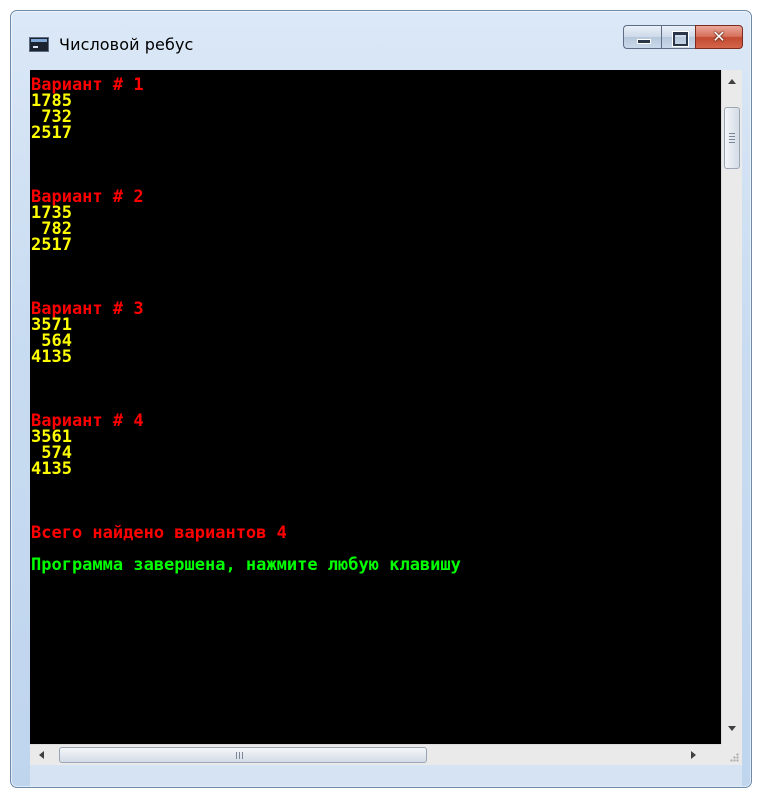  Describe the element at coordinates (51, 325) in the screenshot. I see `number-line: 3571` at that location.